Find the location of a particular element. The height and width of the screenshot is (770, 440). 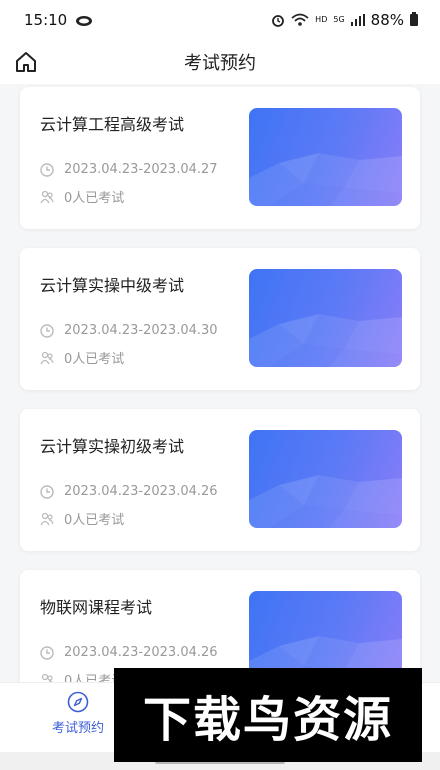

compass-icon is located at coordinates (78, 702).